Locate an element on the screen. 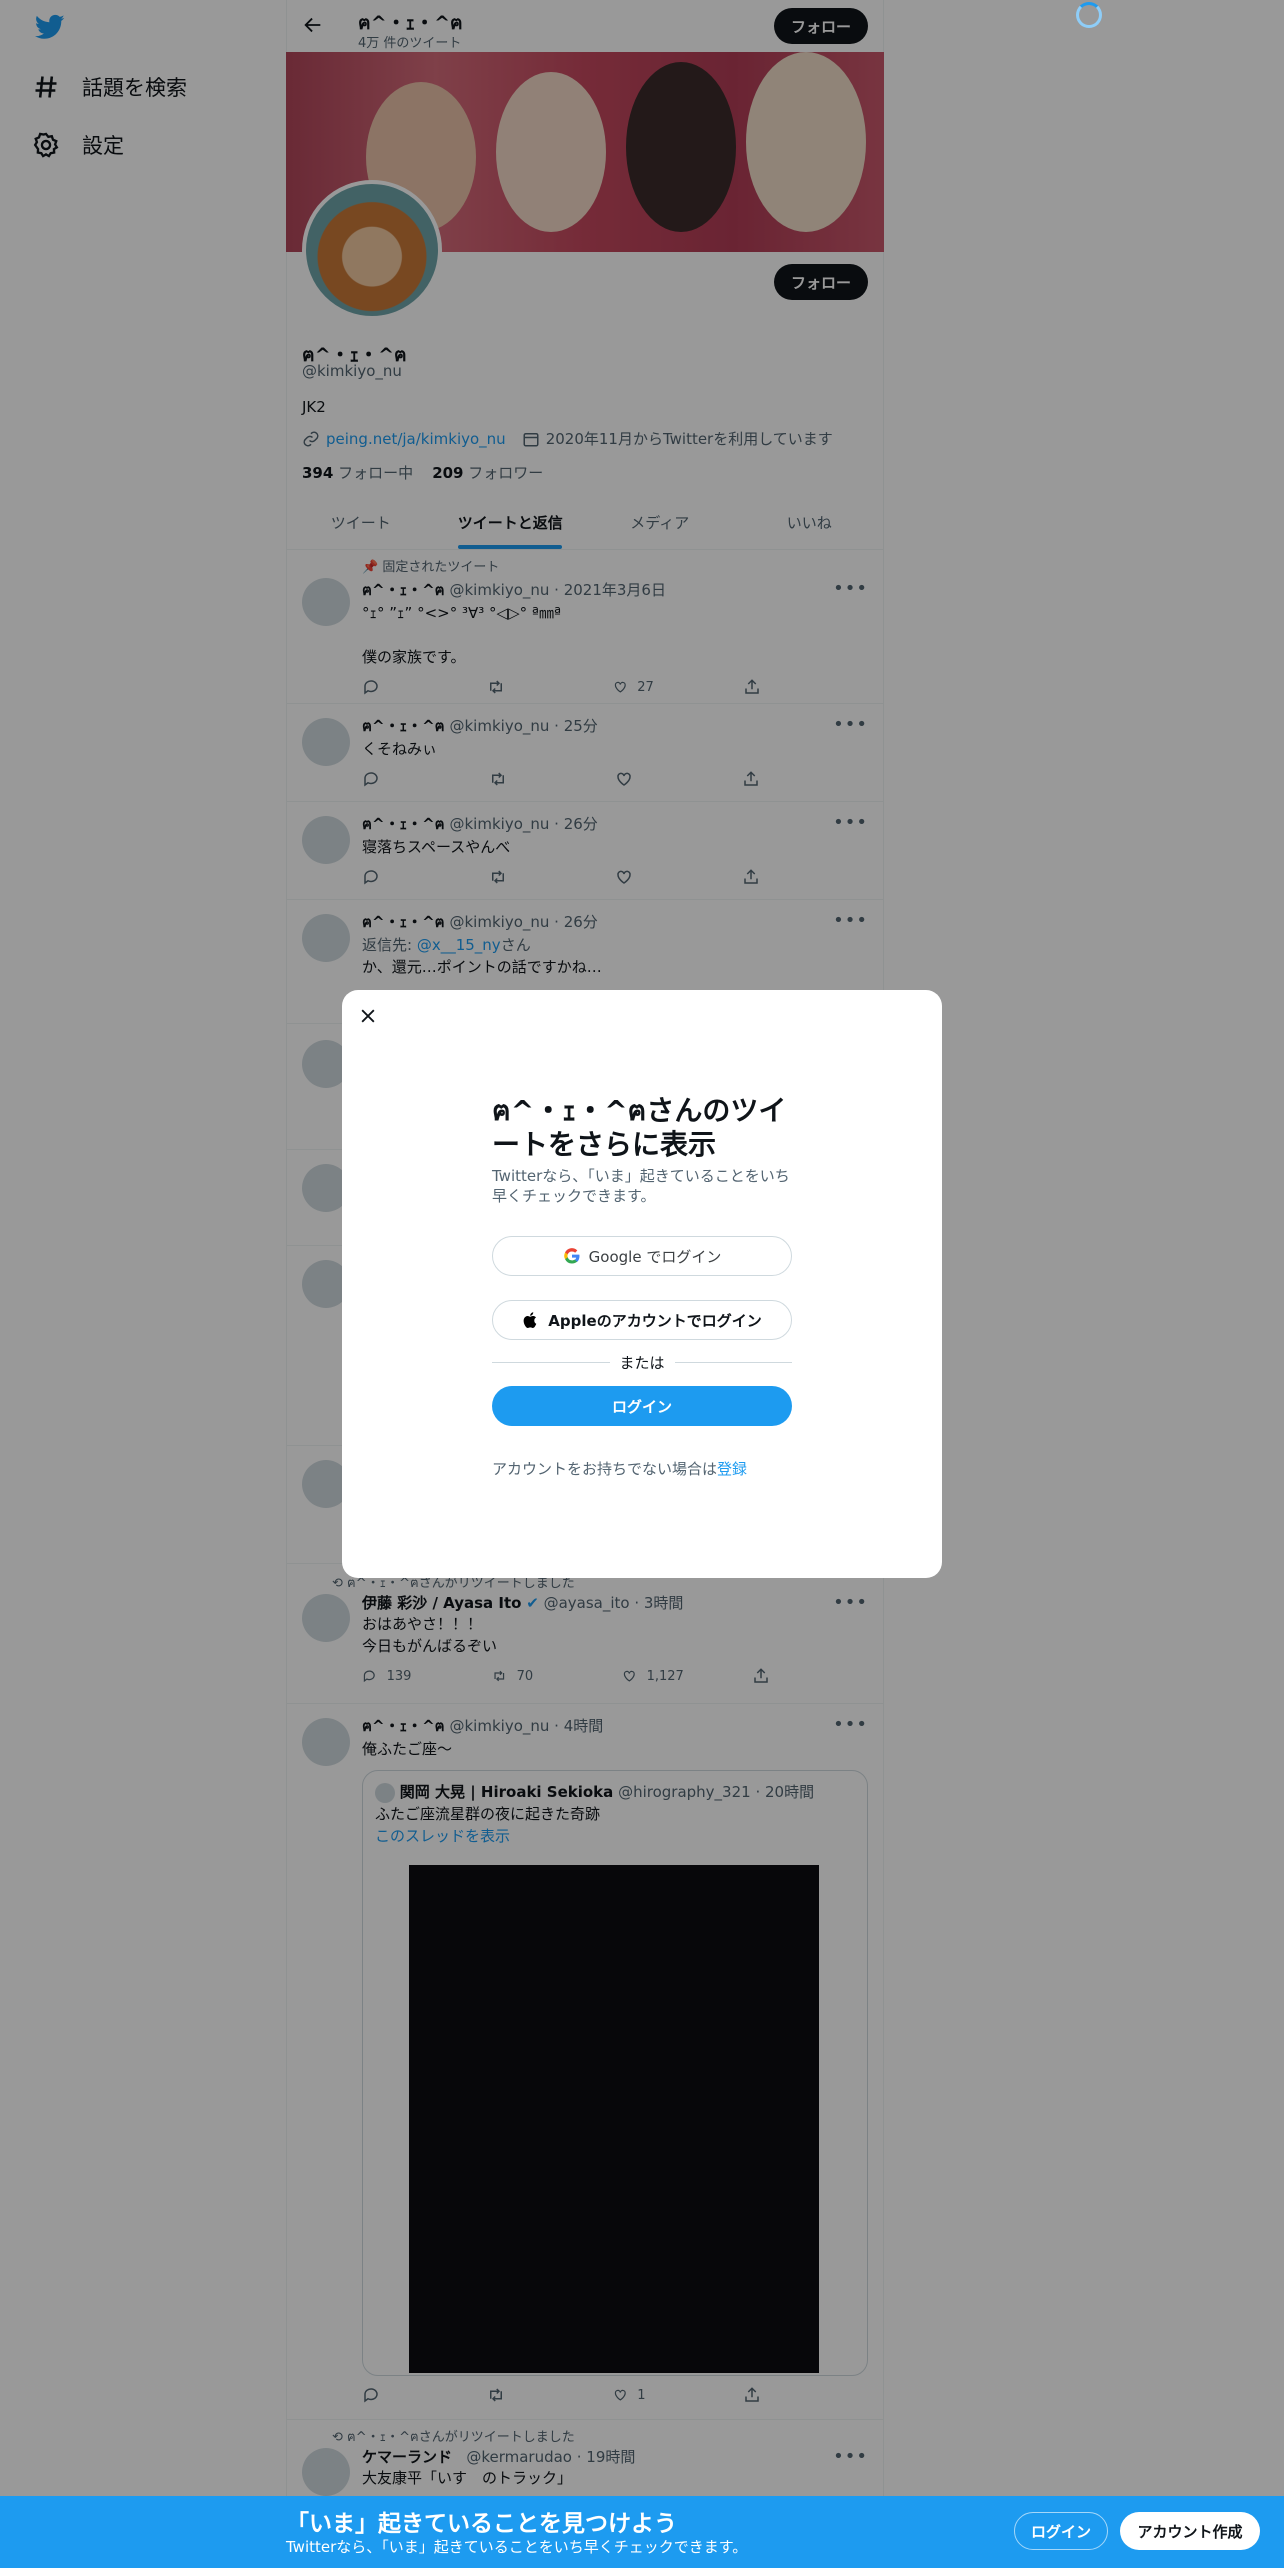 The height and width of the screenshot is (2568, 1284). bottom-bar-title: 「いま」起きていることを見つけよう is located at coordinates (481, 2524).